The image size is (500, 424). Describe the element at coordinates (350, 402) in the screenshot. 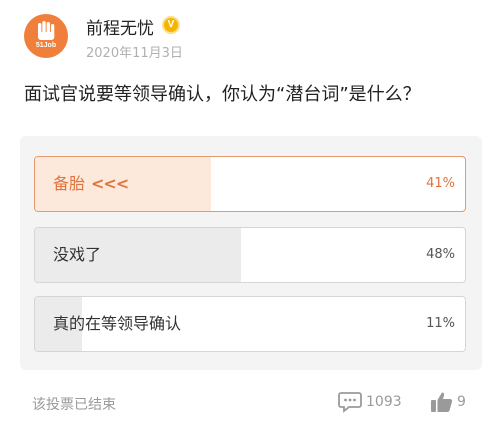

I see `comment-icon` at that location.